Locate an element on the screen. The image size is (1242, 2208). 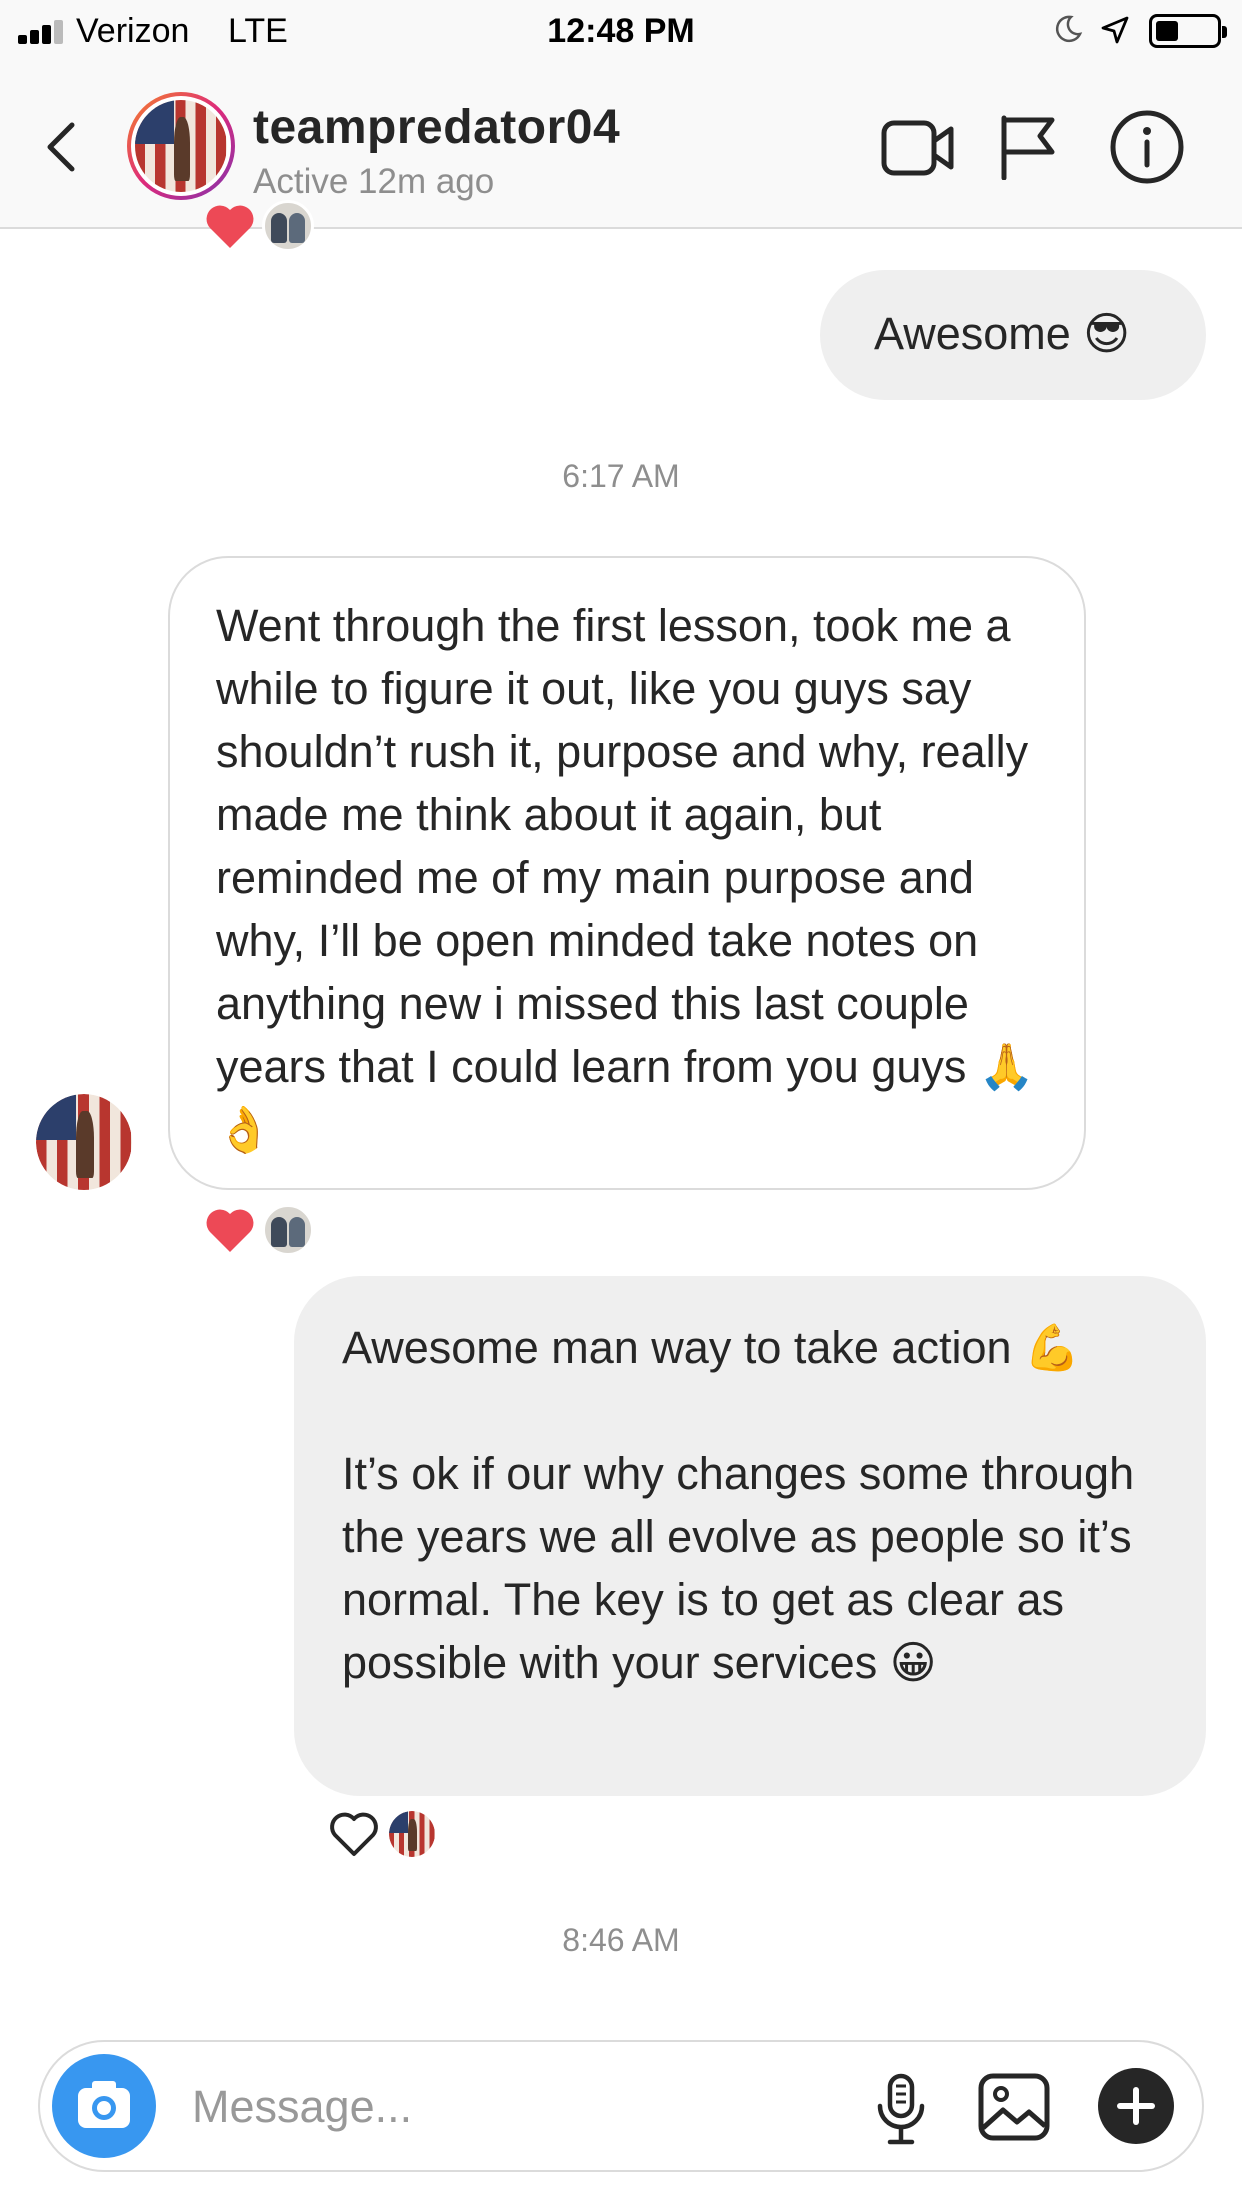
back-icon is located at coordinates (63, 147).